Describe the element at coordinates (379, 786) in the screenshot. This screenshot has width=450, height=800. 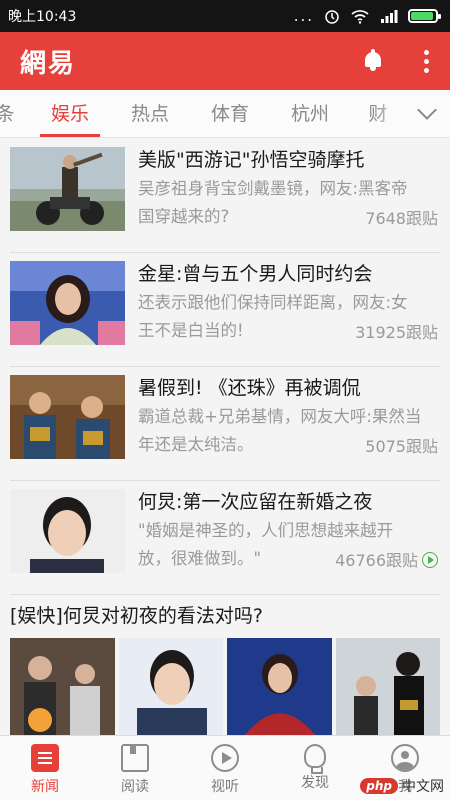
I see `watermark-logo: php` at that location.